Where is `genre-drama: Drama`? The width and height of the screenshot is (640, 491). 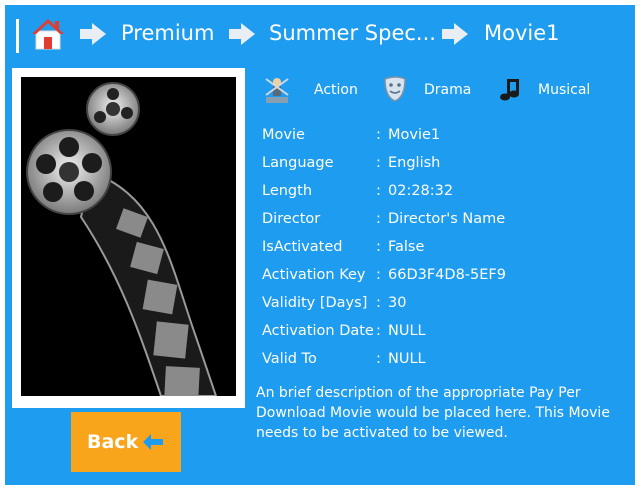 genre-drama: Drama is located at coordinates (431, 90).